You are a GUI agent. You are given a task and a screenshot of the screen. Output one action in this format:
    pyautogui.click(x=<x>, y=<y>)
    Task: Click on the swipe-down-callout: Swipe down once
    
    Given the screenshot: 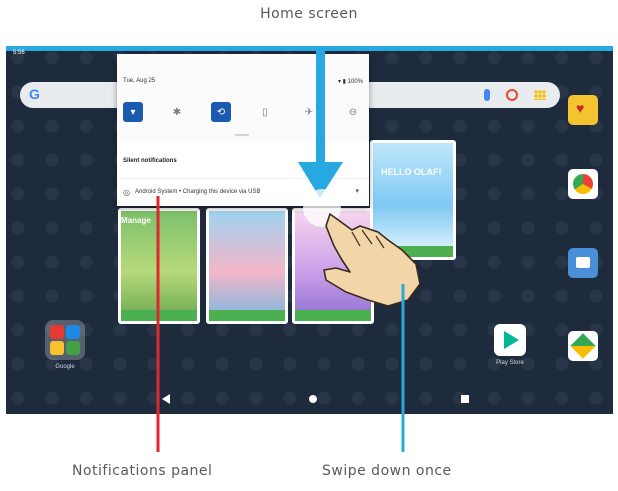 What is the action you would take?
    pyautogui.click(x=387, y=471)
    